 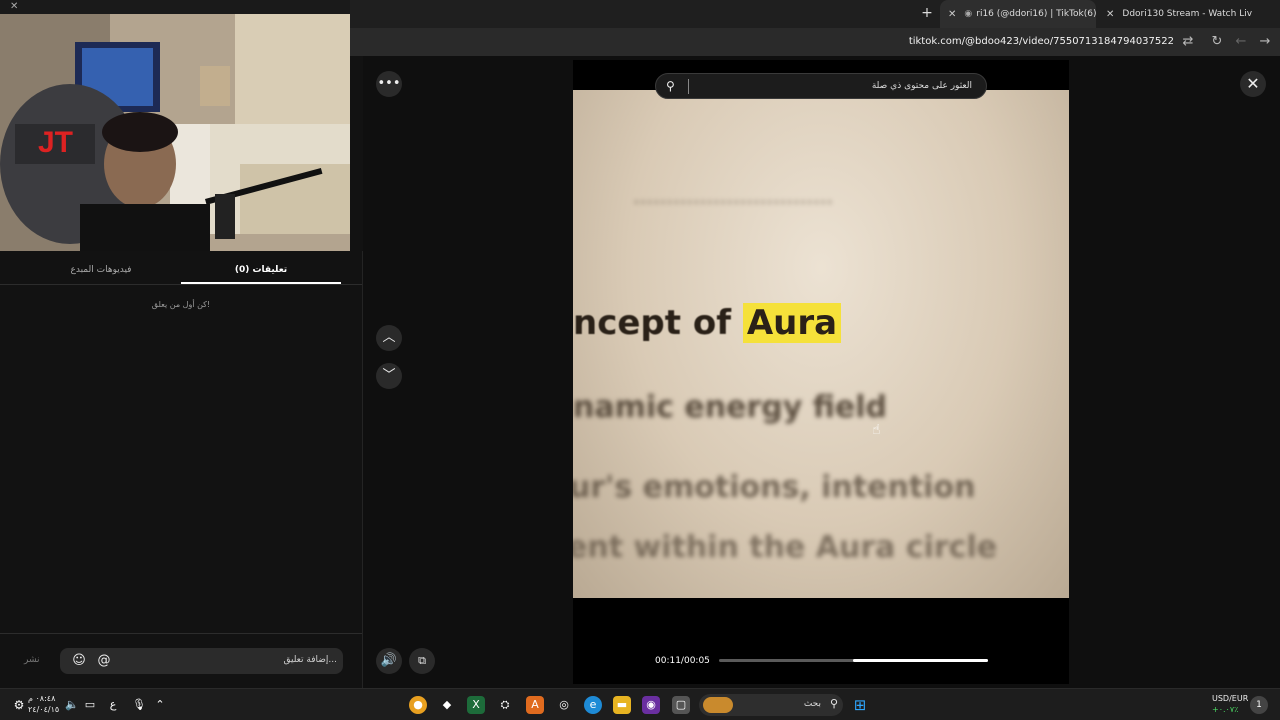 I want to click on system-clock: ٠٨:٤٨ م ٢٤/٠٤/١٥, so click(x=43, y=704).